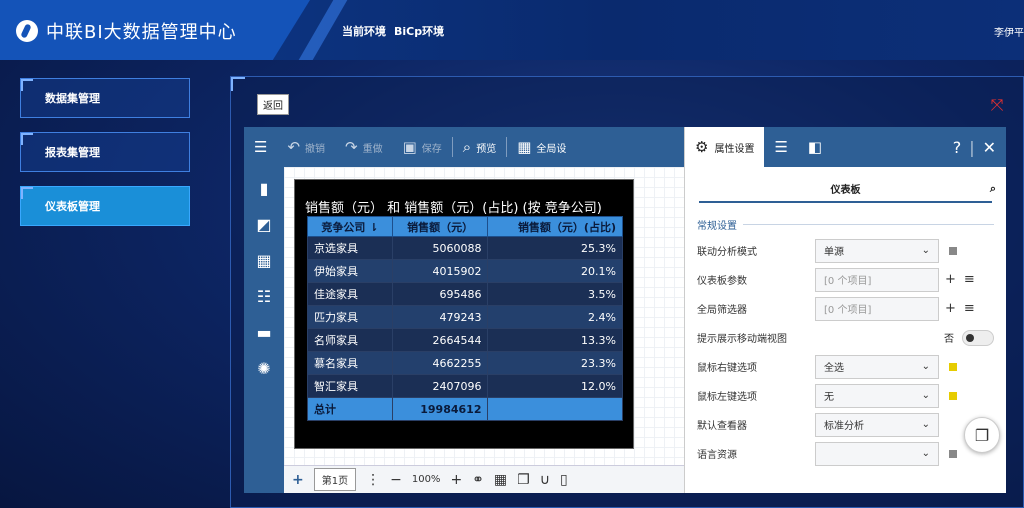 Image resolution: width=1024 pixels, height=508 pixels. I want to click on close-icon: ✕, so click(989, 147).